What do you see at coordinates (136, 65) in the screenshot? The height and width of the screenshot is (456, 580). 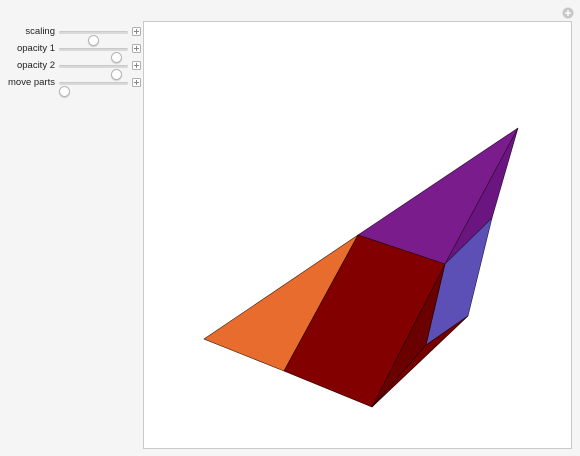 I see `opacity-2-plus-icon` at bounding box center [136, 65].